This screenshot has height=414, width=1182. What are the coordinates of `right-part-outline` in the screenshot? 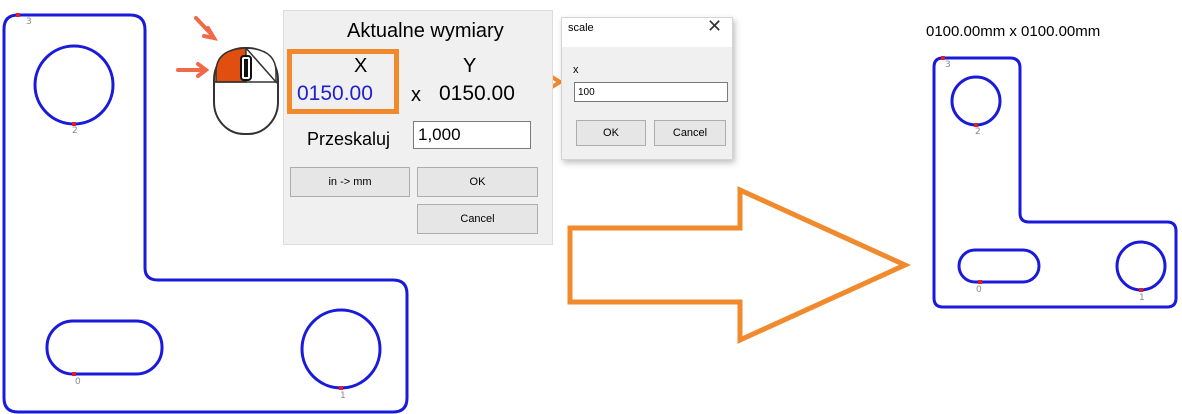 It's located at (1055, 182).